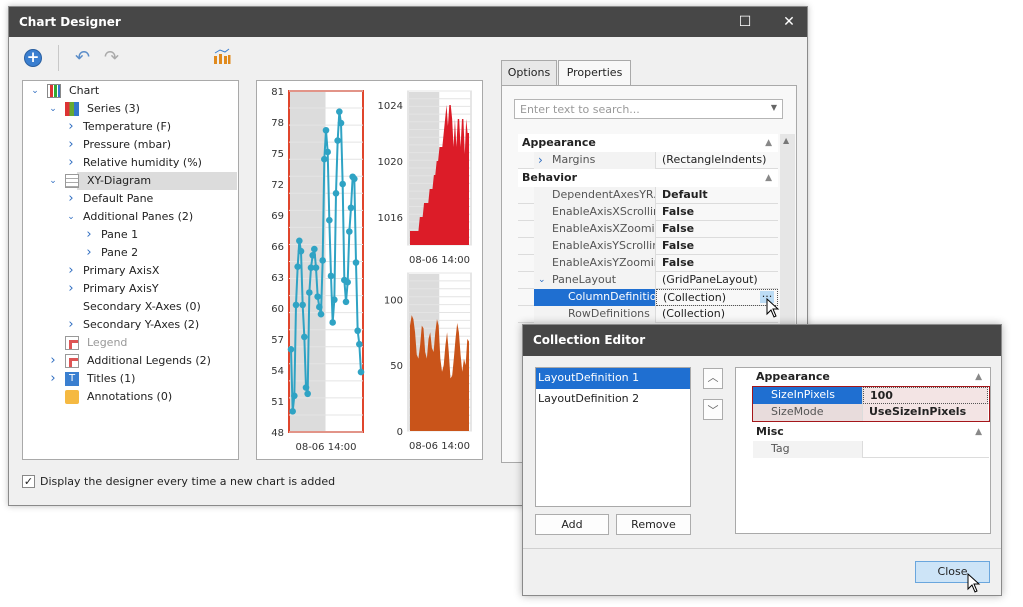  I want to click on tree-item: › Additional Legends (2), so click(130, 361).